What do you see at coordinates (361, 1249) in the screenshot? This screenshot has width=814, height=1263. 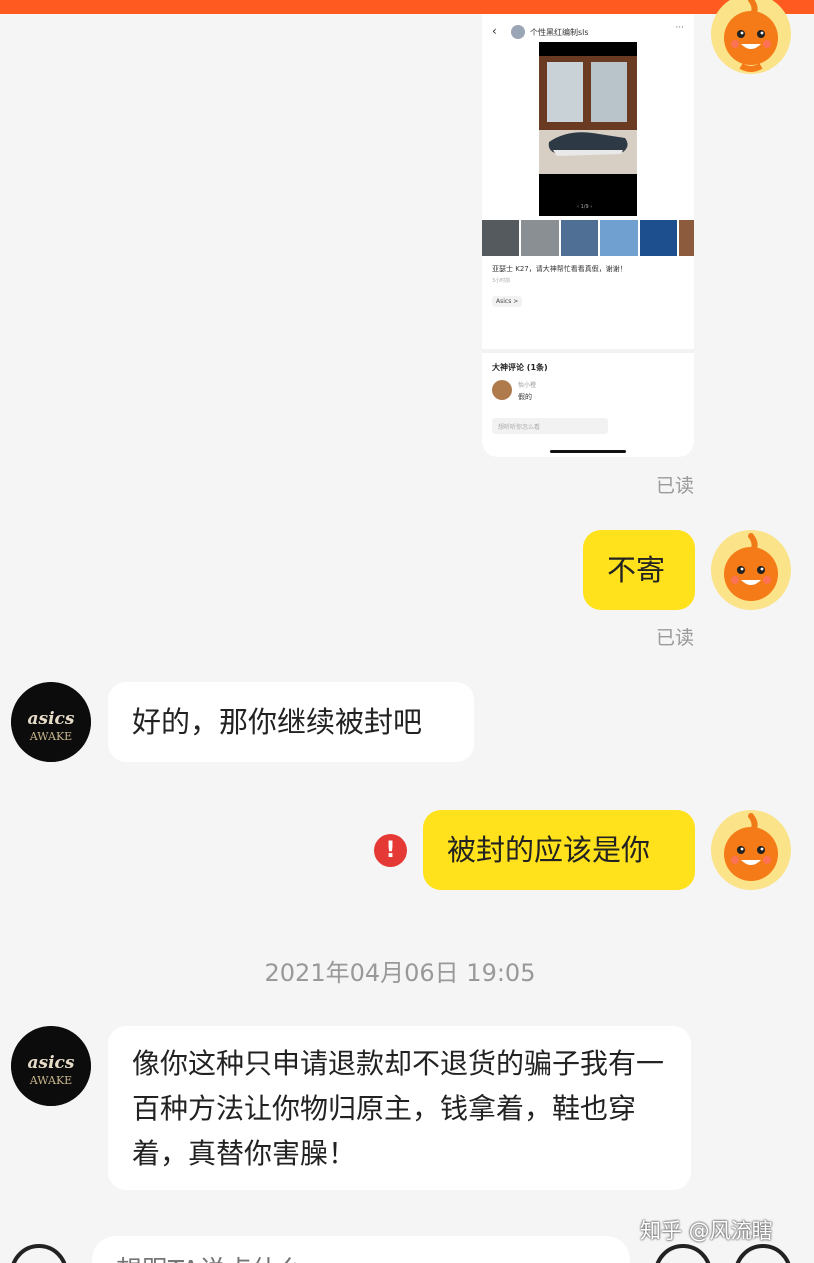 I see `message-input` at bounding box center [361, 1249].